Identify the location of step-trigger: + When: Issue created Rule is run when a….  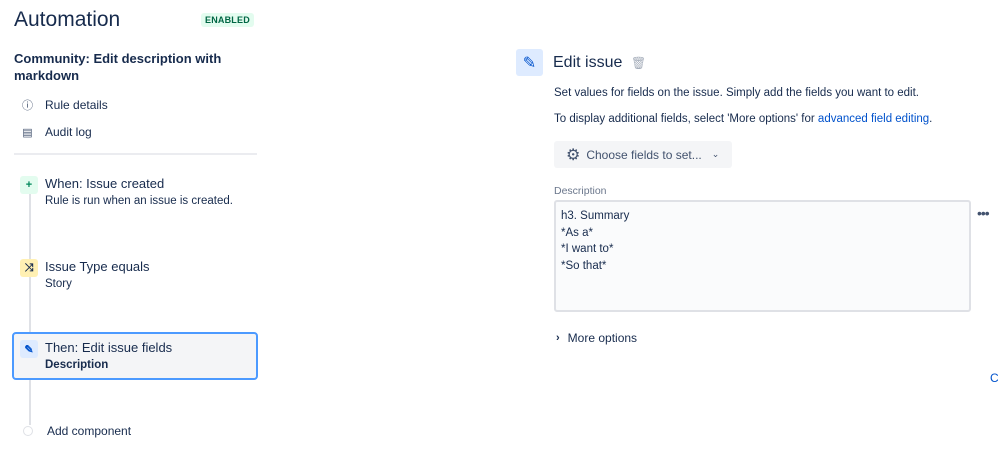
(135, 191).